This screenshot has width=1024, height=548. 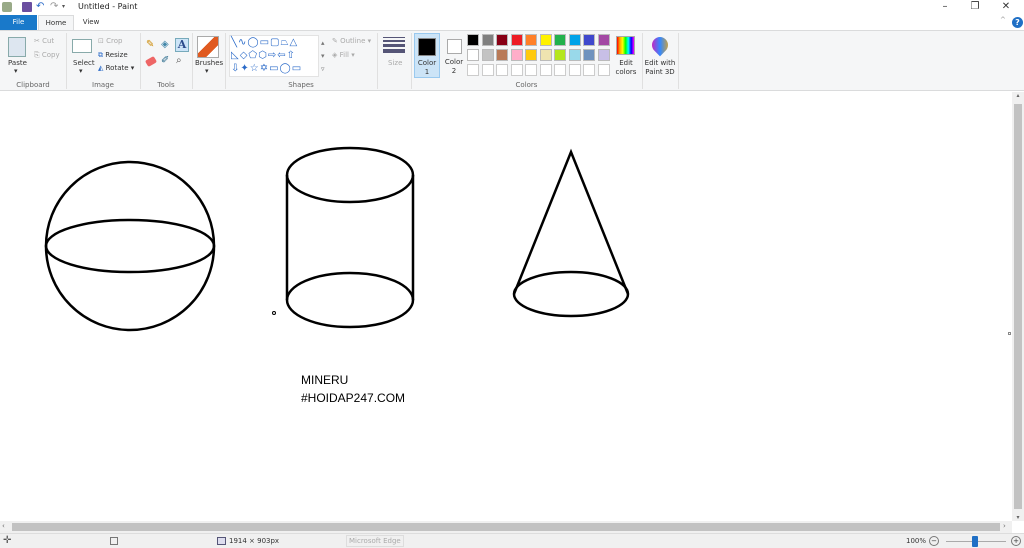 What do you see at coordinates (165, 60) in the screenshot?
I see `color-picker-icon: ✐` at bounding box center [165, 60].